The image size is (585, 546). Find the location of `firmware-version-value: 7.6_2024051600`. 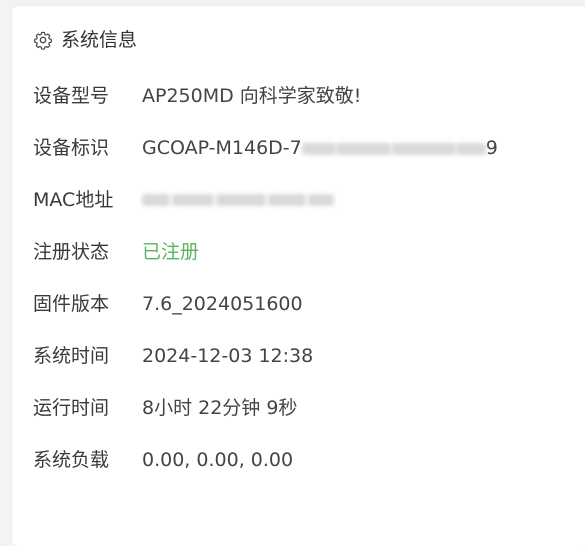

firmware-version-value: 7.6_2024051600 is located at coordinates (222, 304).